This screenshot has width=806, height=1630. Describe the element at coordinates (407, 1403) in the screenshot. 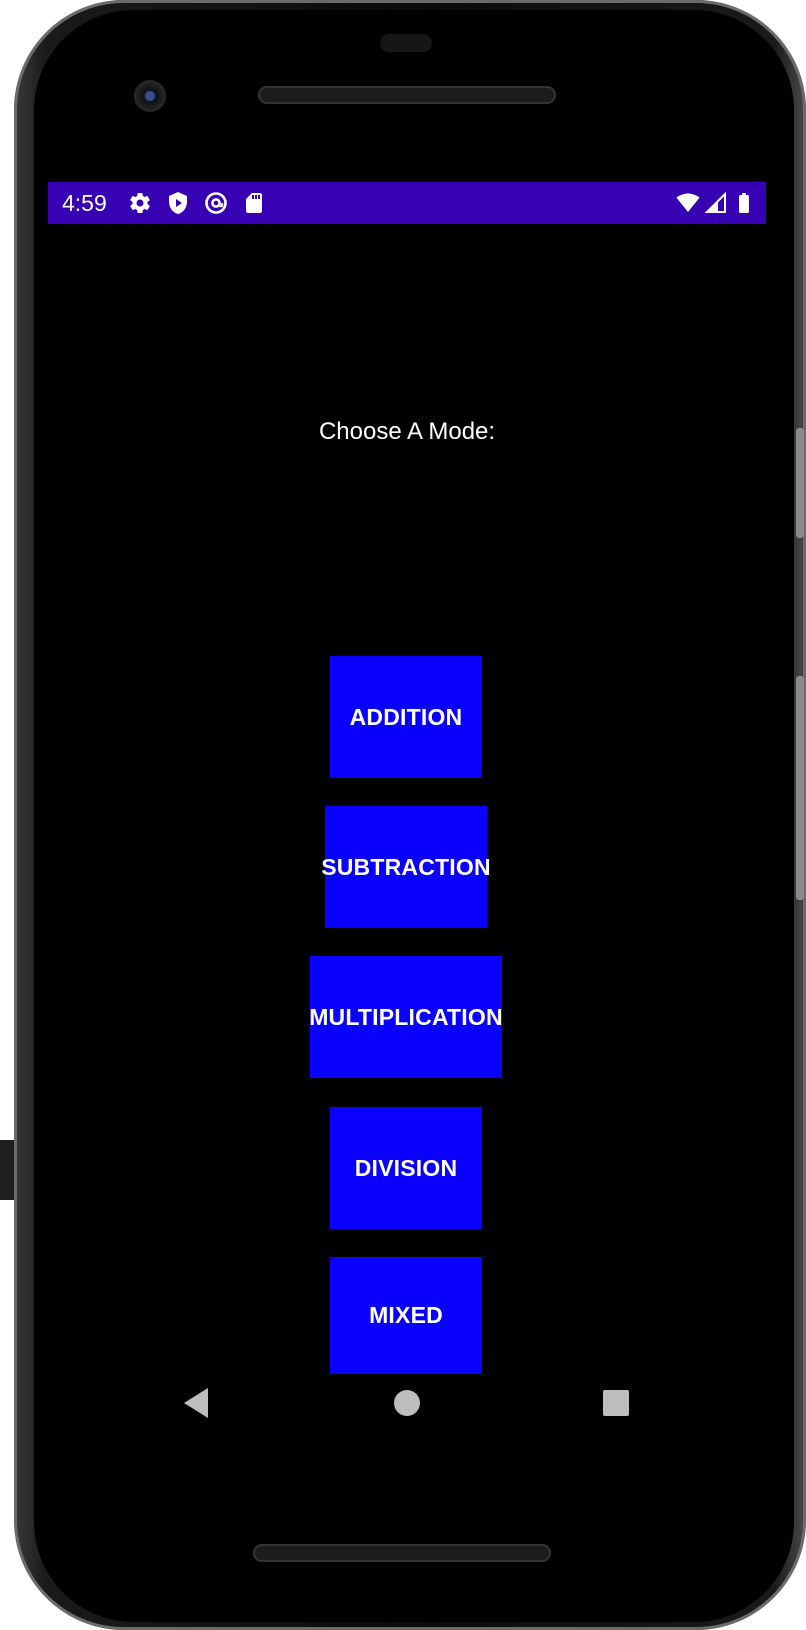

I see `home-circle-icon` at that location.